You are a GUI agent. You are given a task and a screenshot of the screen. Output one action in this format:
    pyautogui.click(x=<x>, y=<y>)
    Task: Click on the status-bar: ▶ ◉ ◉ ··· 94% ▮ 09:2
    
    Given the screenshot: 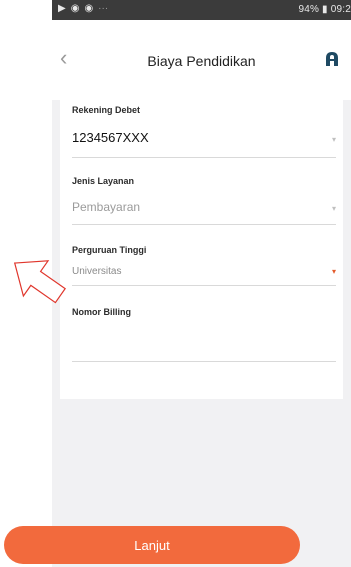 What is the action you would take?
    pyautogui.click(x=201, y=10)
    